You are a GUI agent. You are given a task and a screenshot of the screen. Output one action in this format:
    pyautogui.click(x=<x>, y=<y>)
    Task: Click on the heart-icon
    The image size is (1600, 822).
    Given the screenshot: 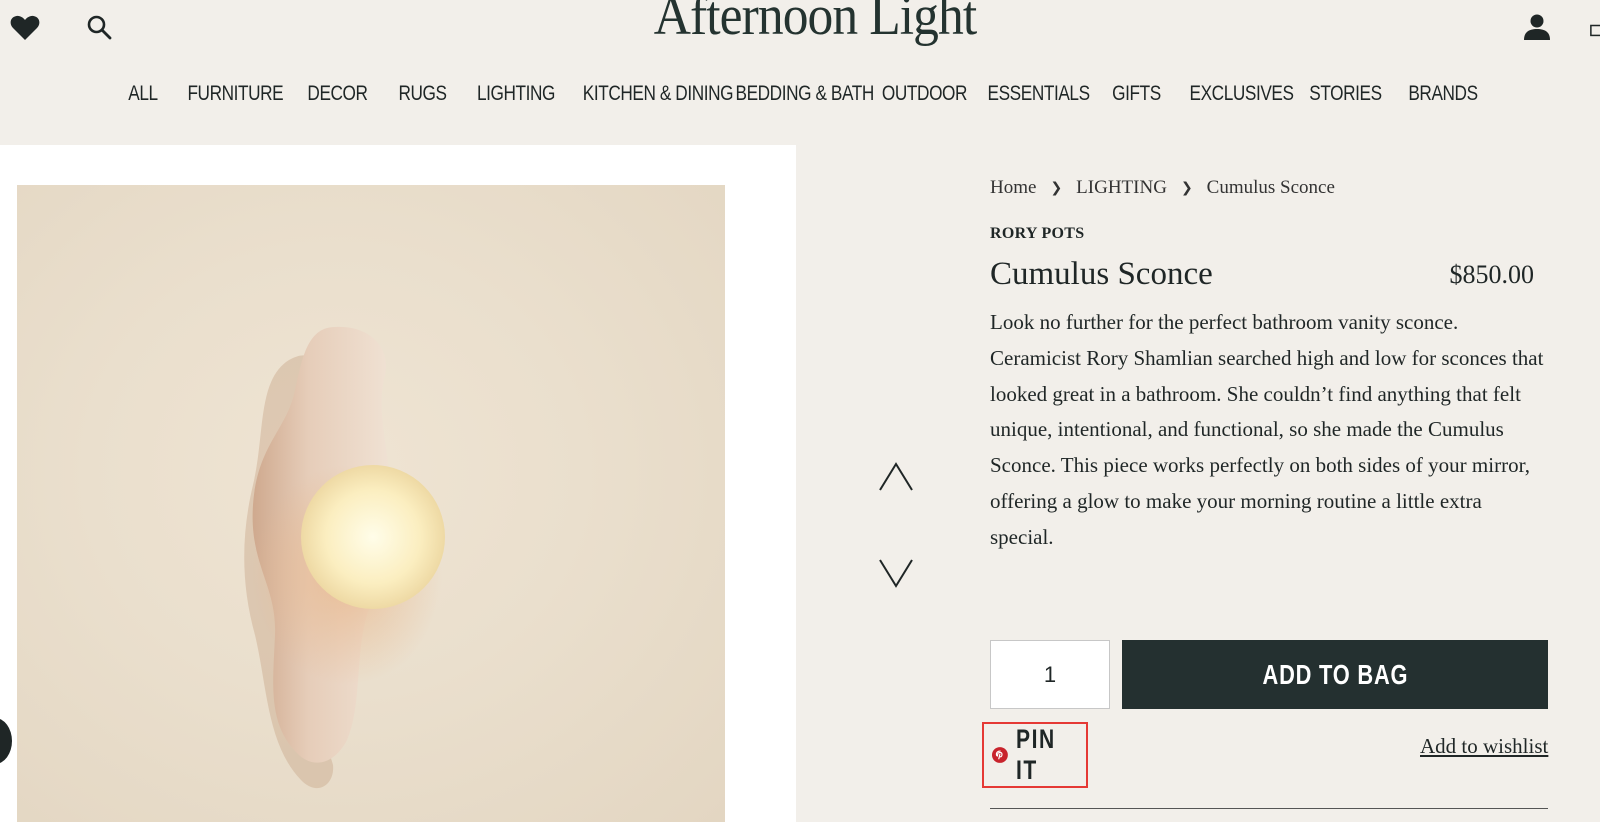 What is the action you would take?
    pyautogui.click(x=25, y=27)
    